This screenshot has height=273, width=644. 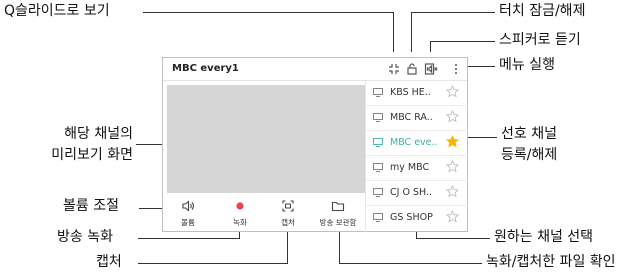 I want to click on channel-item: CJ O SH.., so click(x=417, y=193).